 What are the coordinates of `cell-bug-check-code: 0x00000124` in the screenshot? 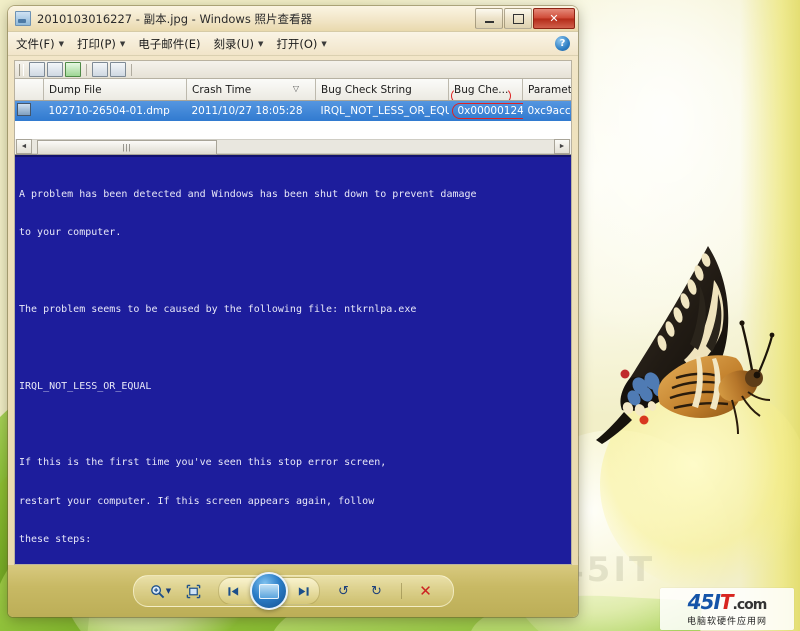 It's located at (486, 111).